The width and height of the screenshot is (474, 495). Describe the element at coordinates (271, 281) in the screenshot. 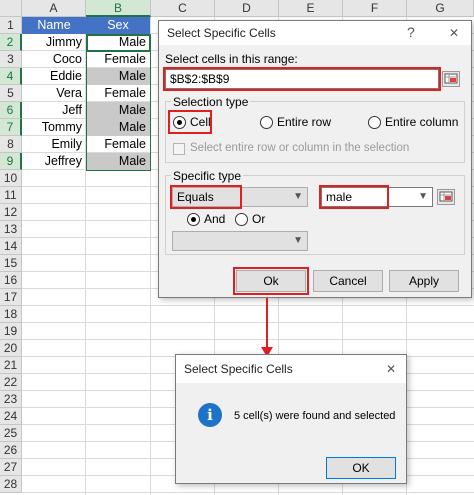

I see `ok-highlight-box` at that location.